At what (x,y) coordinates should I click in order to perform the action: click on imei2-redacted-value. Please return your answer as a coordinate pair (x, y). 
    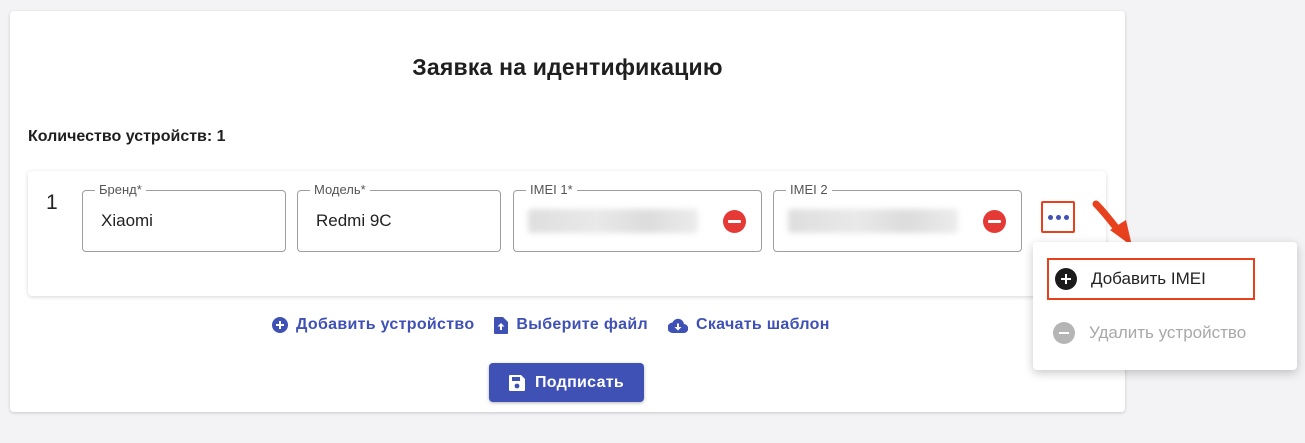
    Looking at the image, I should click on (873, 221).